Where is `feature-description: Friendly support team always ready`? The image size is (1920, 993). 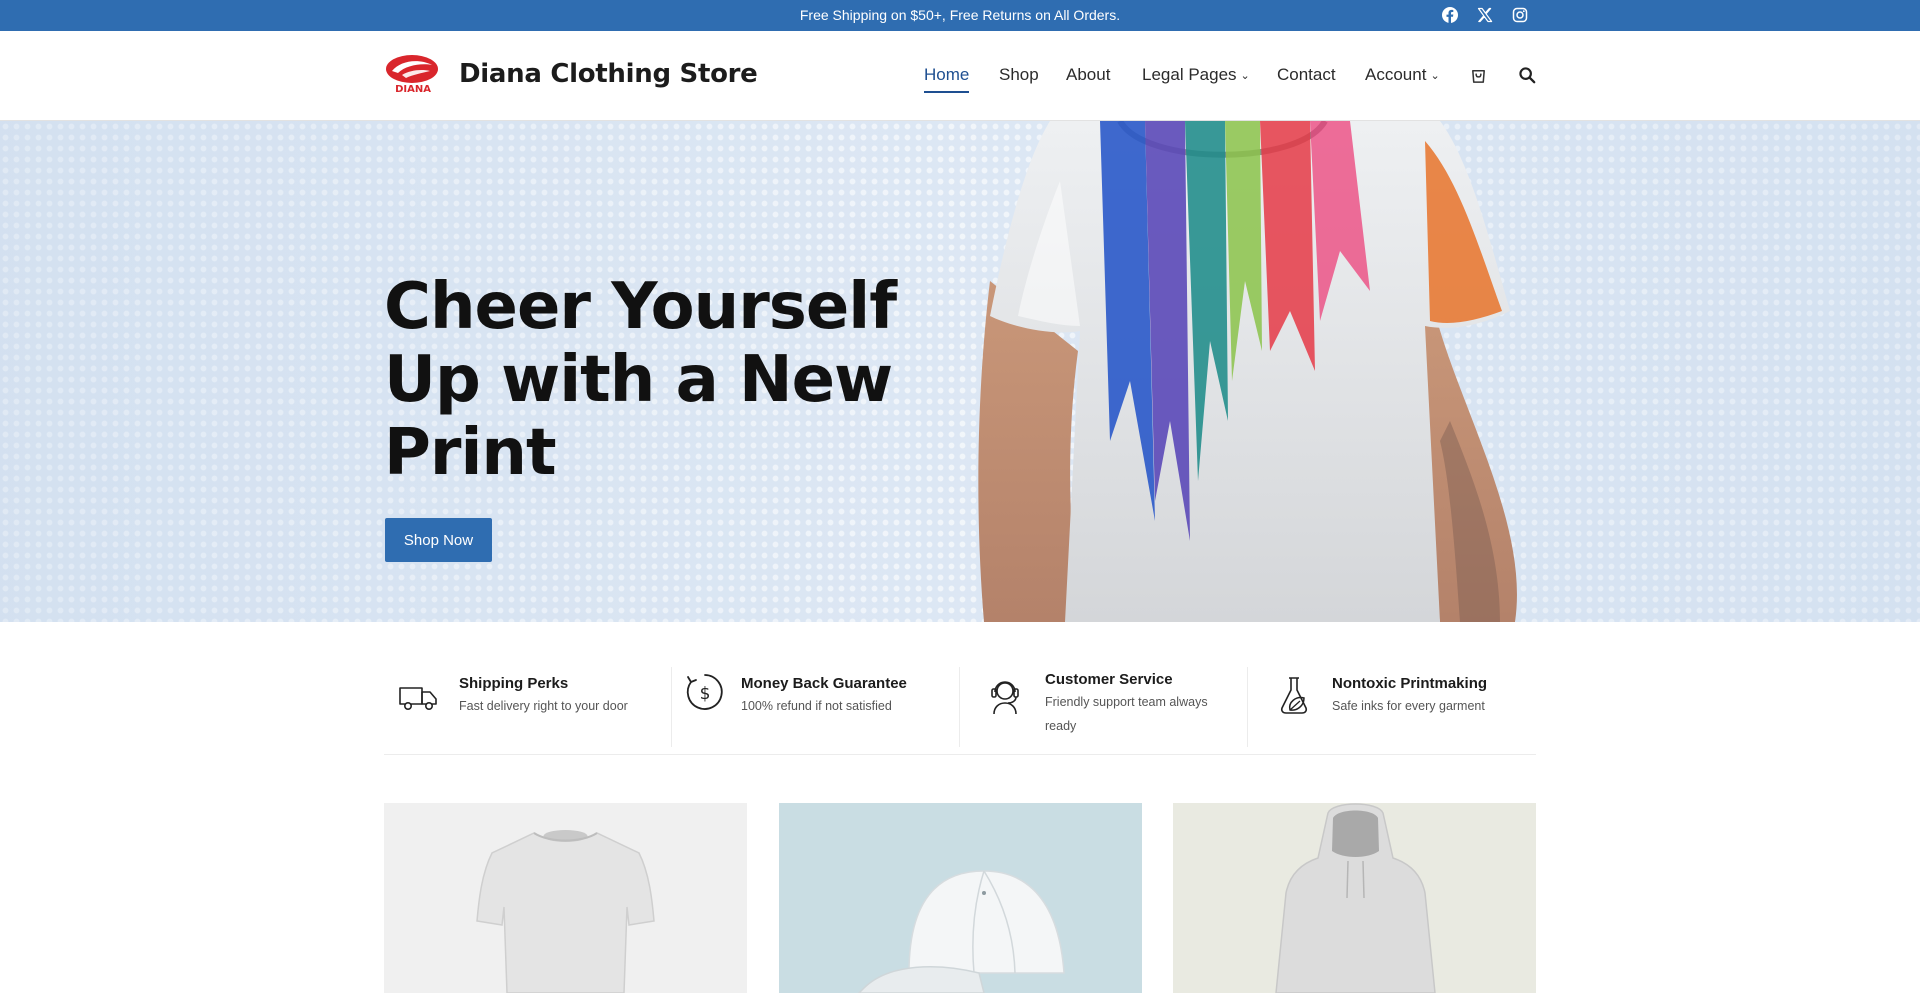 feature-description: Friendly support team always ready is located at coordinates (1126, 714).